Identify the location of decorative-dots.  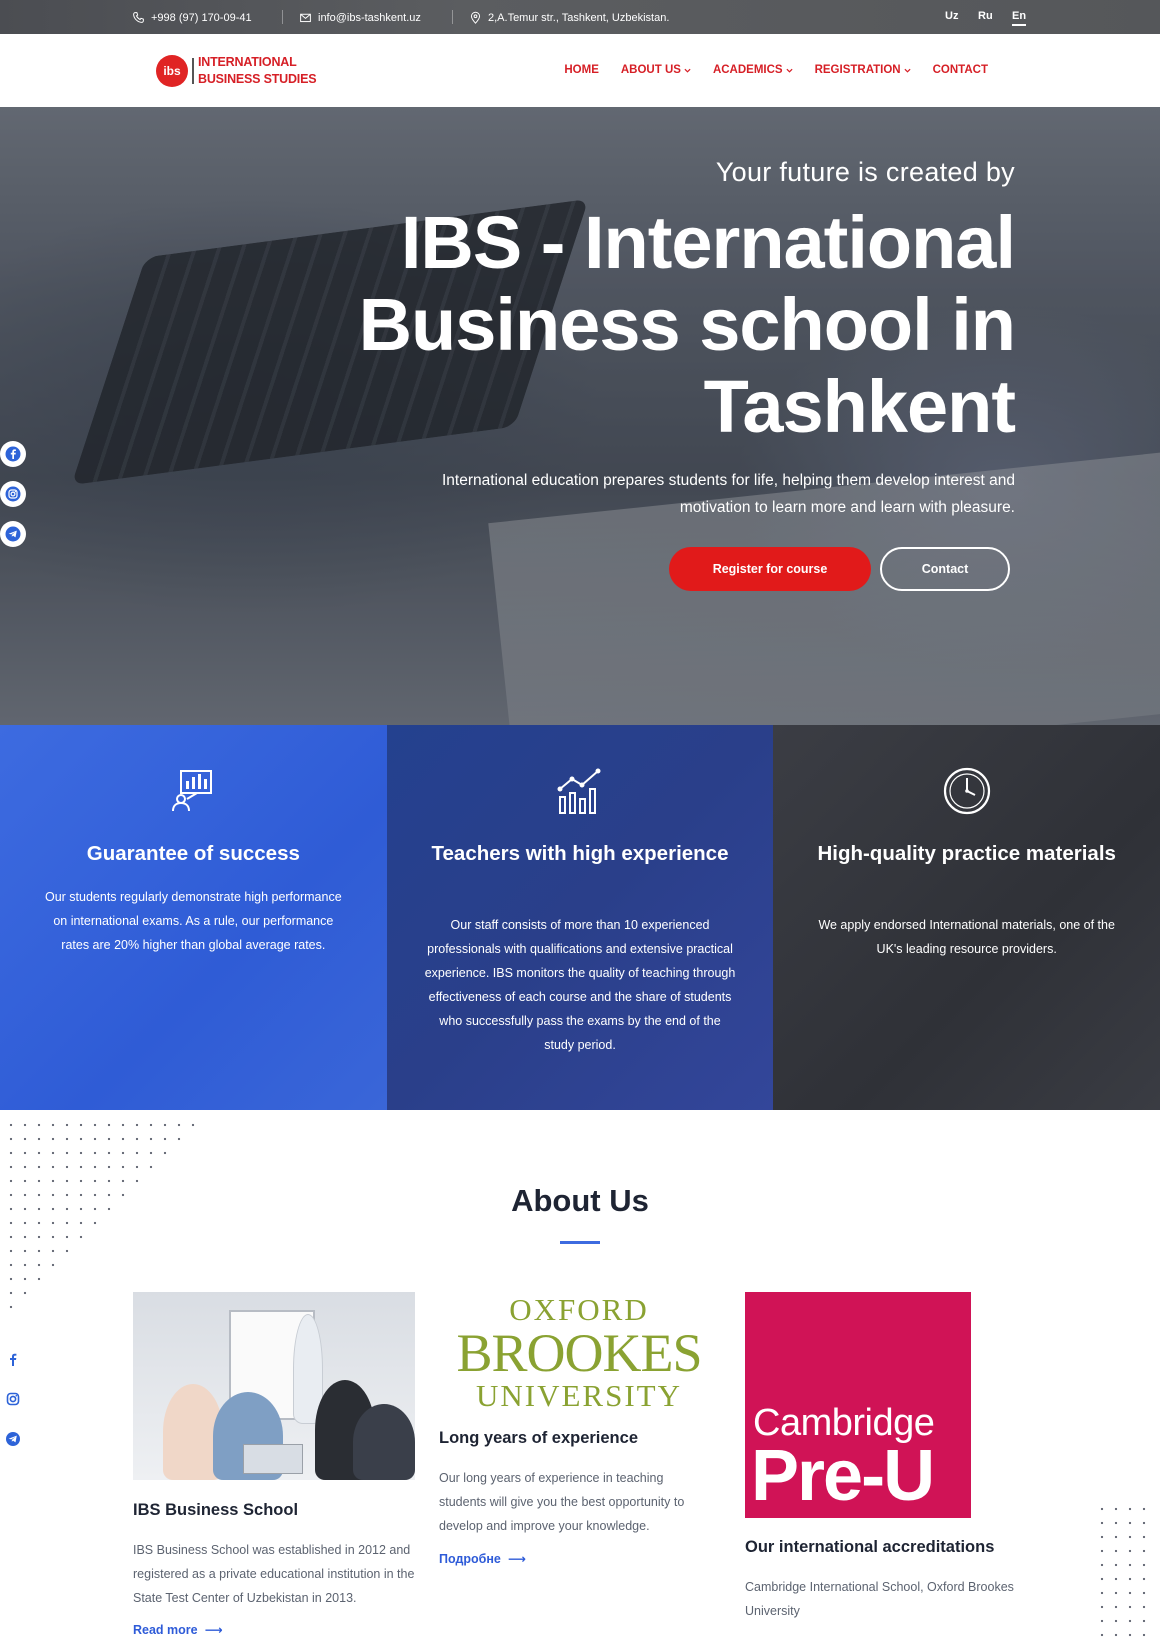
(1125, 1570).